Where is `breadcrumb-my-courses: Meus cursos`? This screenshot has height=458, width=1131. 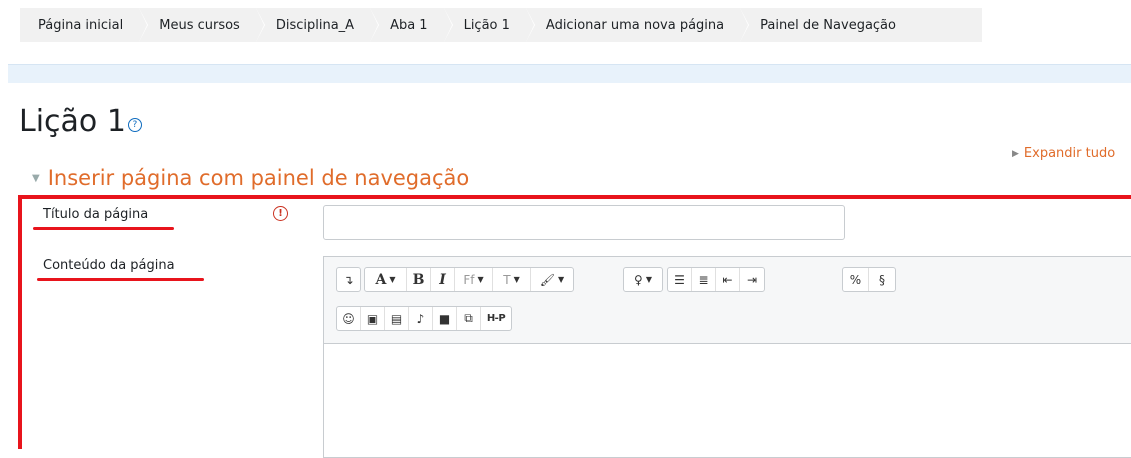 breadcrumb-my-courses: Meus cursos is located at coordinates (202, 25).